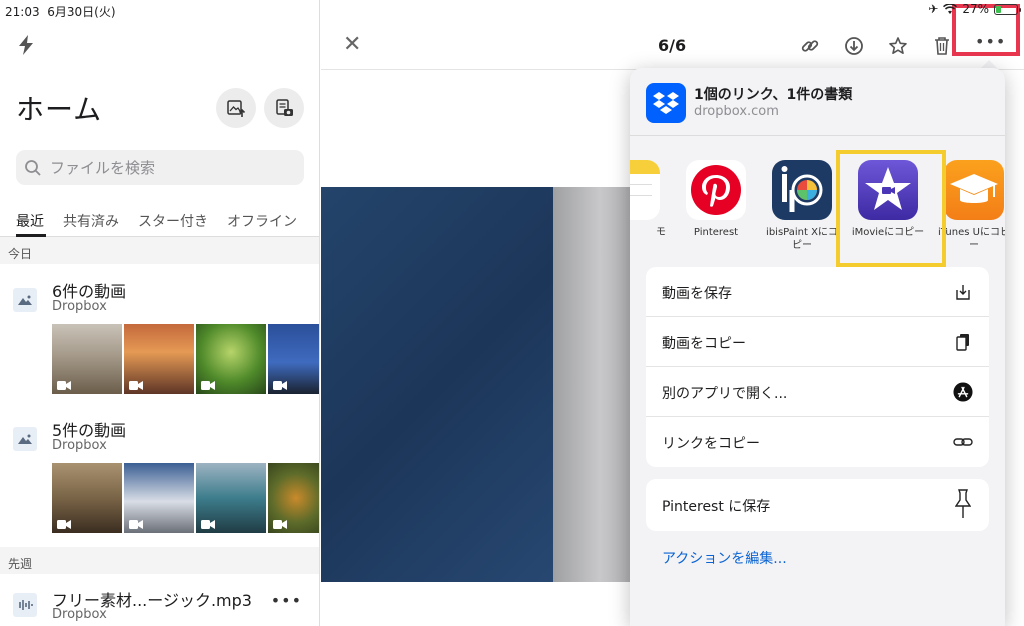 The width and height of the screenshot is (1024, 626). I want to click on status-bar: 21:03 6月30日(火) ✈ 27%, so click(512, 10).